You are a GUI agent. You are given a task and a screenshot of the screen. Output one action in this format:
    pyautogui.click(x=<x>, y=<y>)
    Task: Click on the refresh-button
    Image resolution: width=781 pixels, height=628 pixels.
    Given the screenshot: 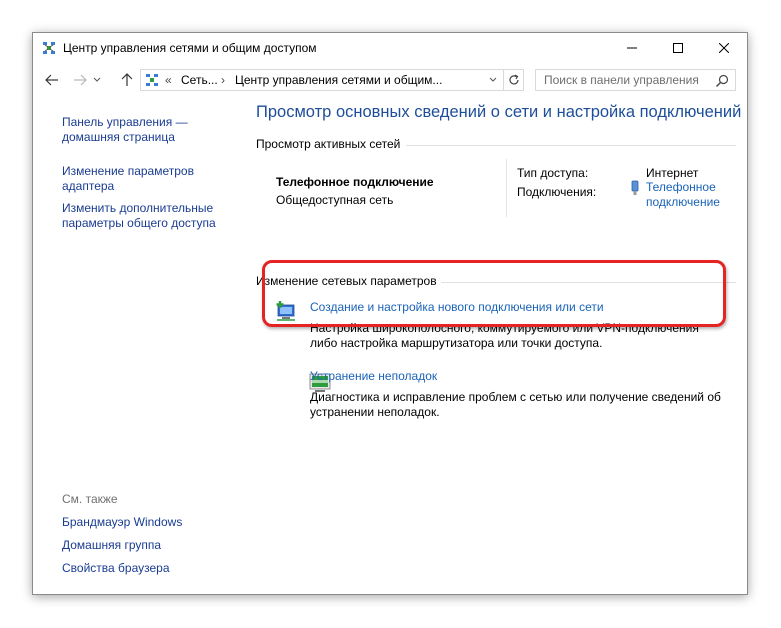 What is the action you would take?
    pyautogui.click(x=513, y=80)
    